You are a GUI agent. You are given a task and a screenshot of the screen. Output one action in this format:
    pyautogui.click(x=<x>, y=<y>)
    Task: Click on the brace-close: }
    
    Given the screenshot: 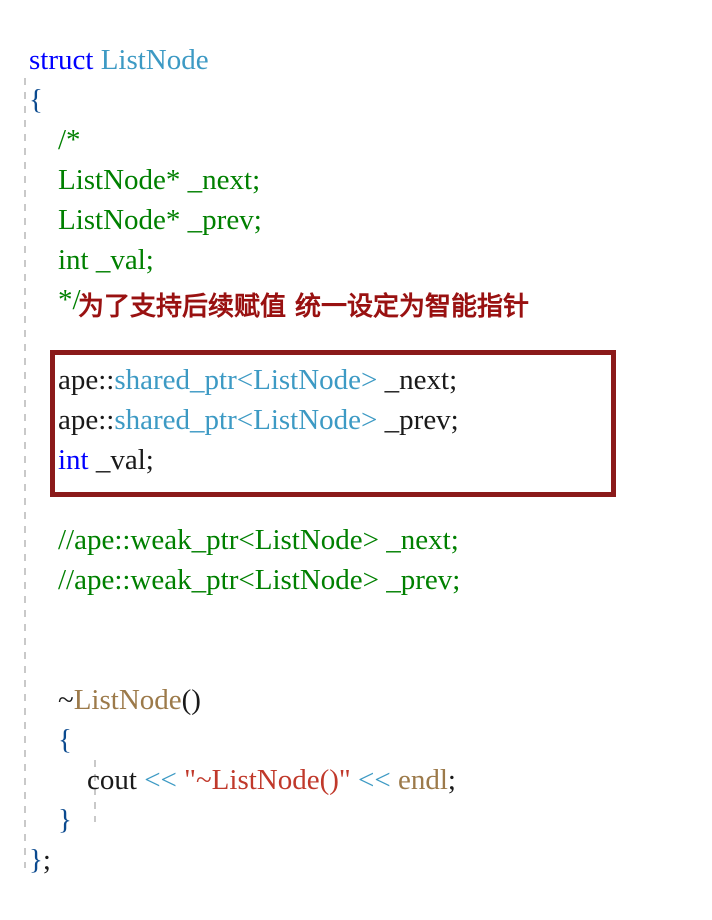 What is the action you would take?
    pyautogui.click(x=36, y=860)
    